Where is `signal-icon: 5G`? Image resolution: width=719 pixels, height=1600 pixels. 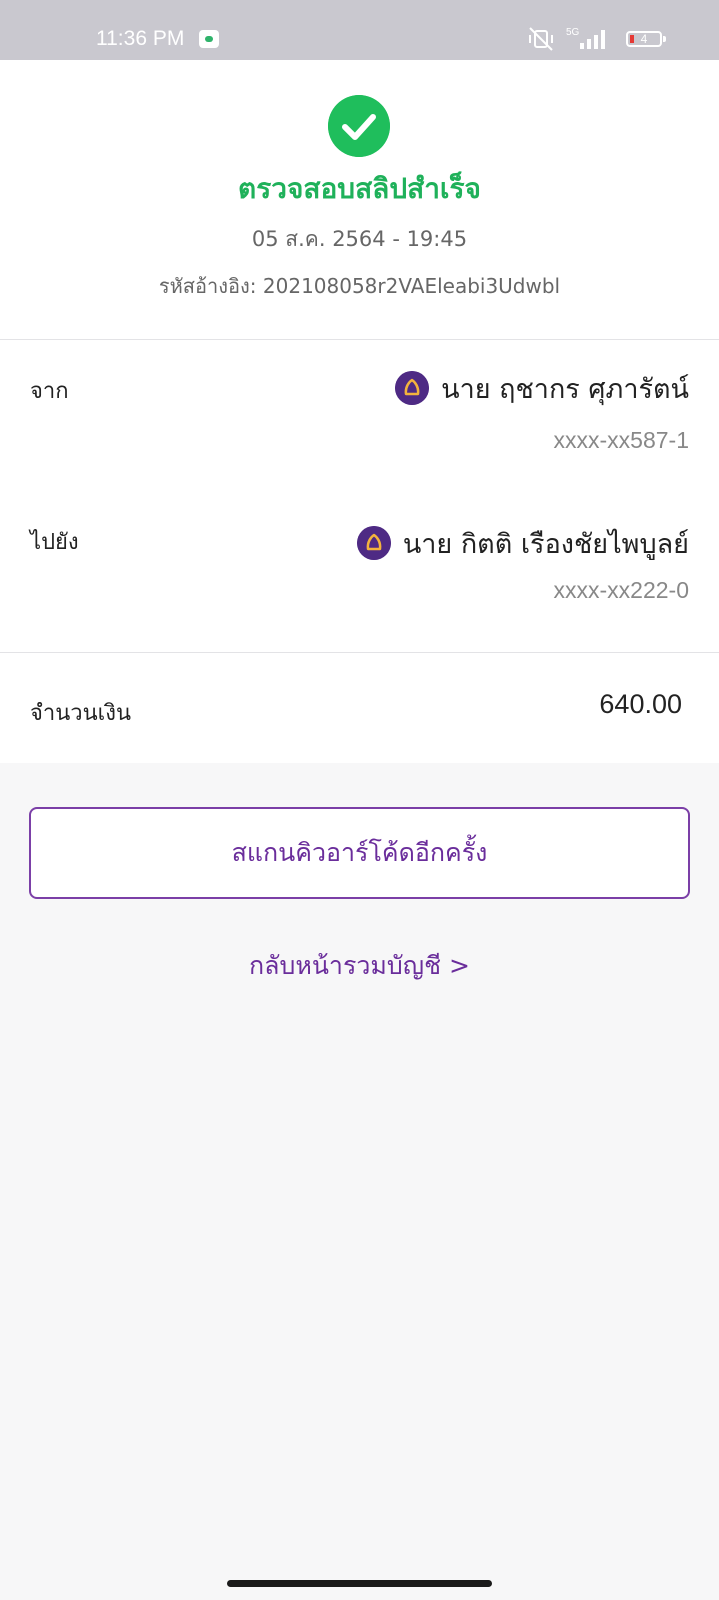
signal-icon: 5G is located at coordinates (585, 38).